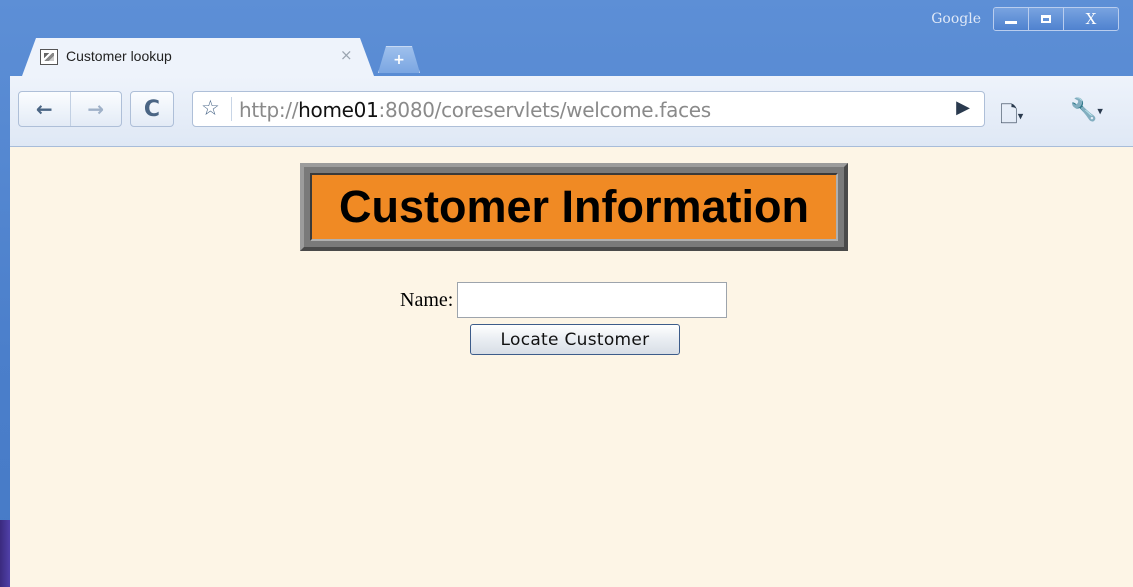  What do you see at coordinates (49, 57) in the screenshot?
I see `page-favicon-icon` at bounding box center [49, 57].